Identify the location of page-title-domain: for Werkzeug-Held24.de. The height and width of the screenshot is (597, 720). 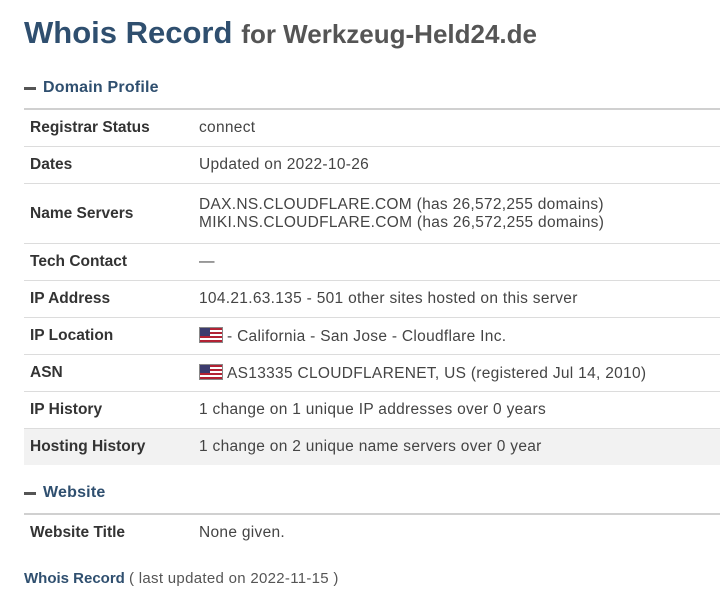
(389, 34).